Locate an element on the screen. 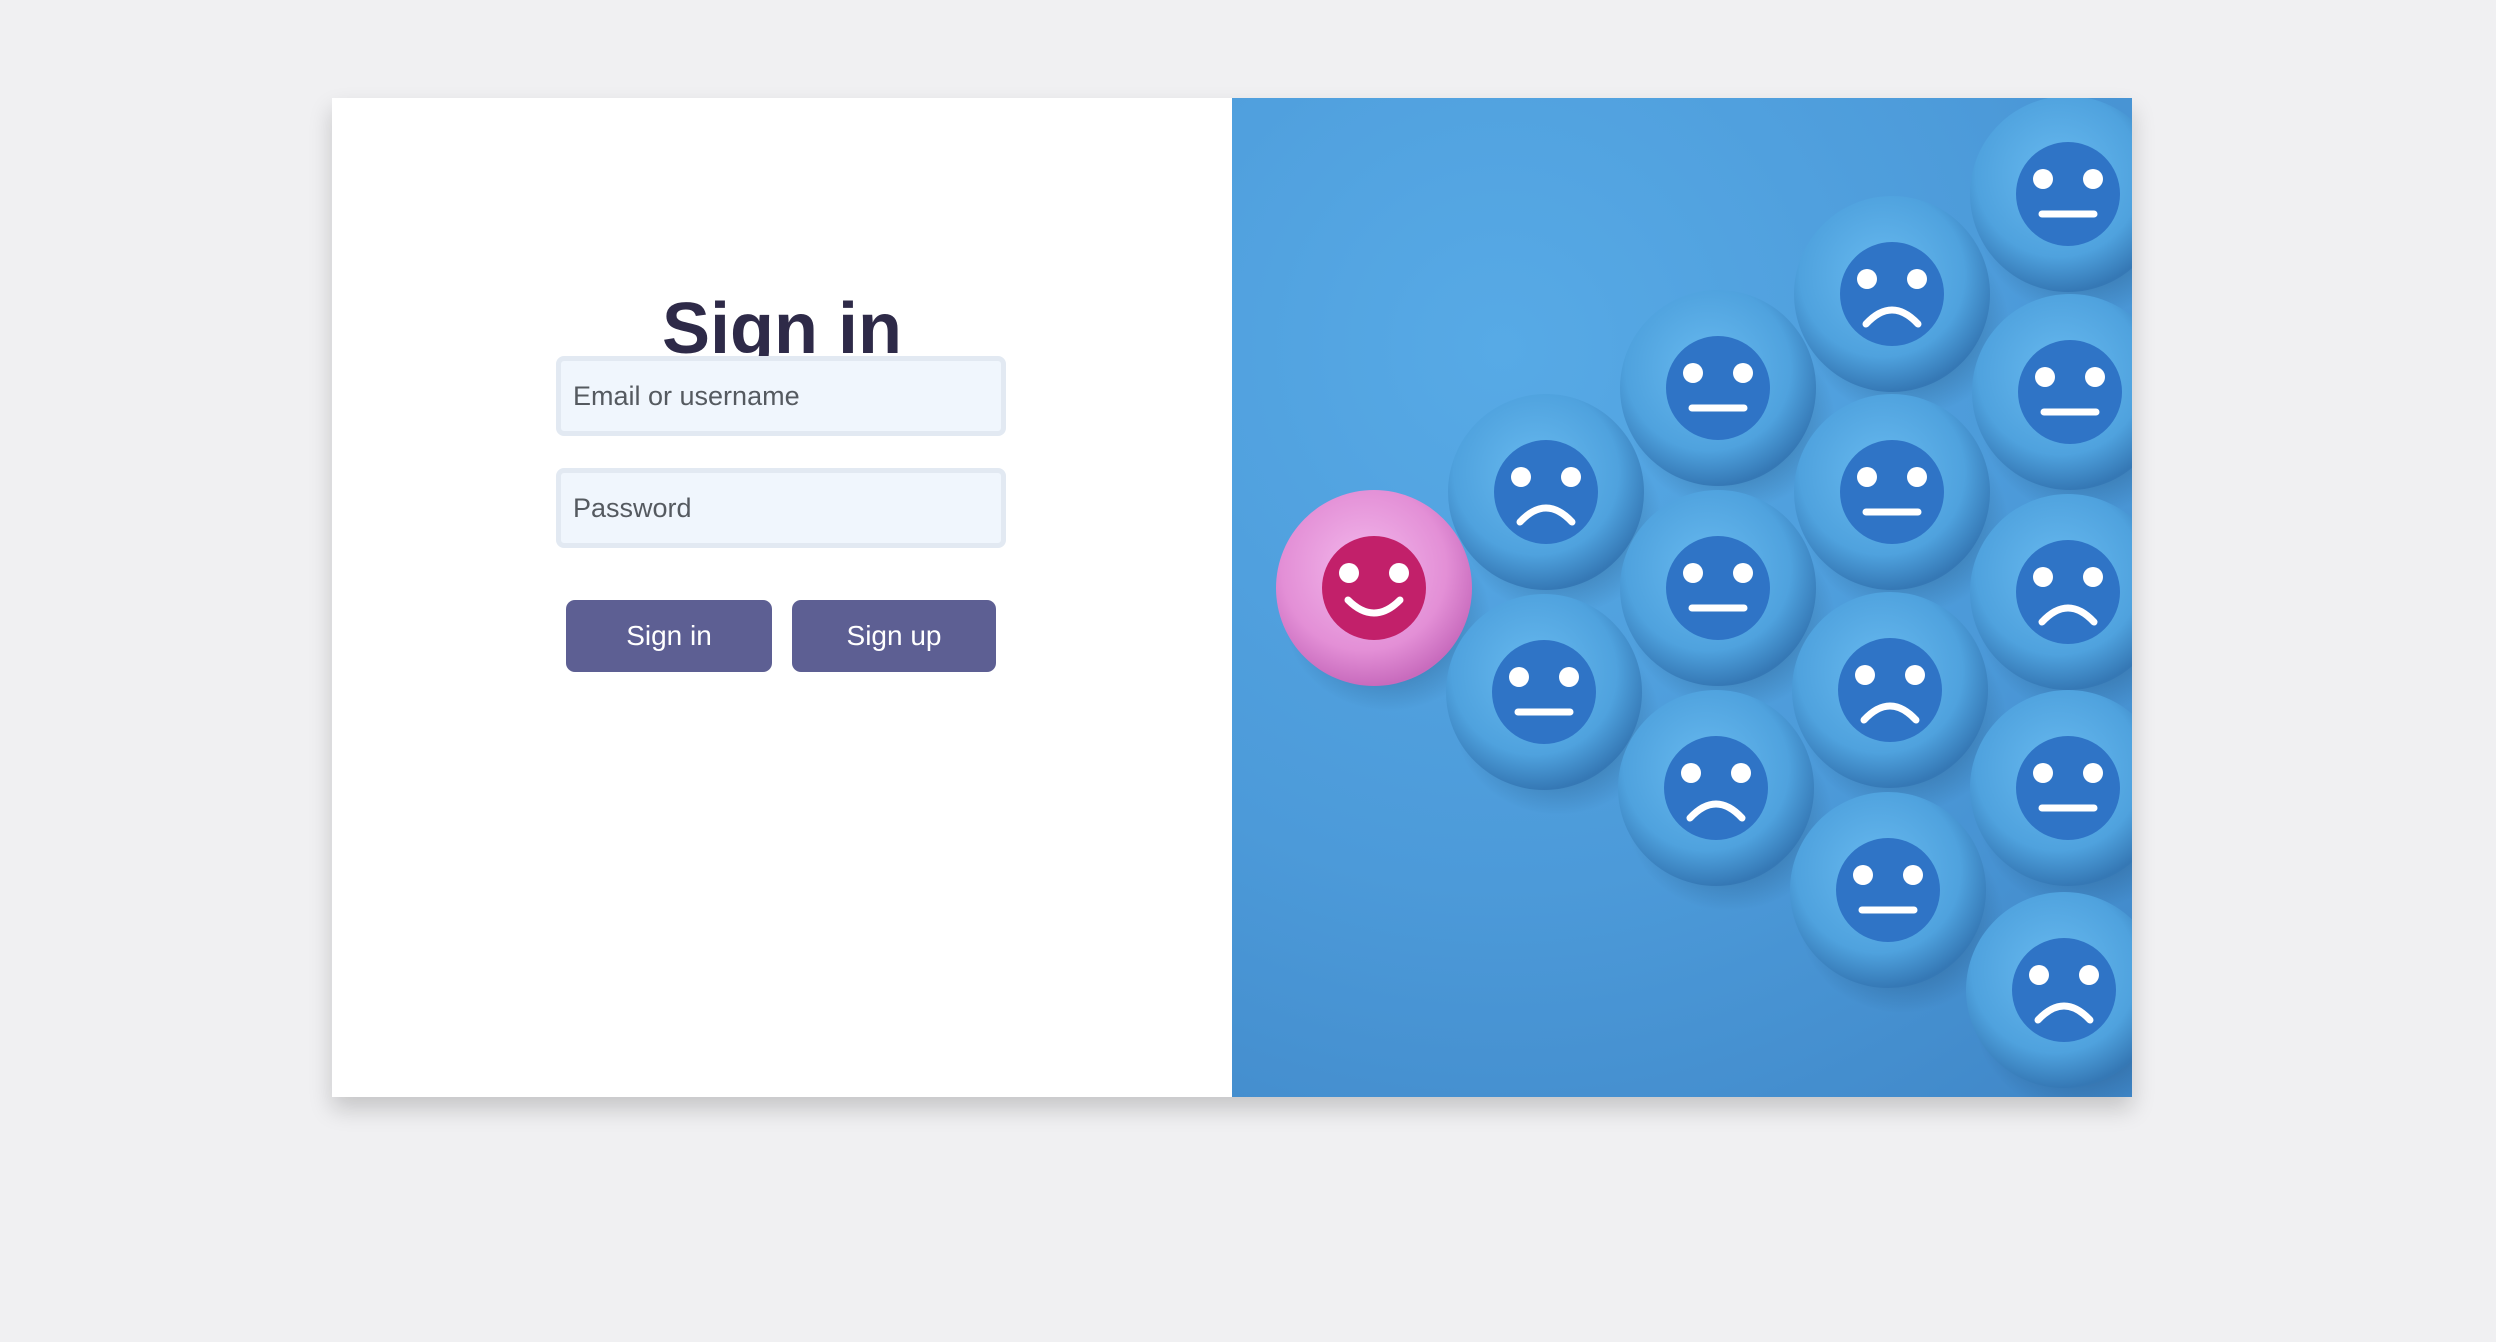 This screenshot has height=1342, width=2496. signin-button: Sign in is located at coordinates (669, 636).